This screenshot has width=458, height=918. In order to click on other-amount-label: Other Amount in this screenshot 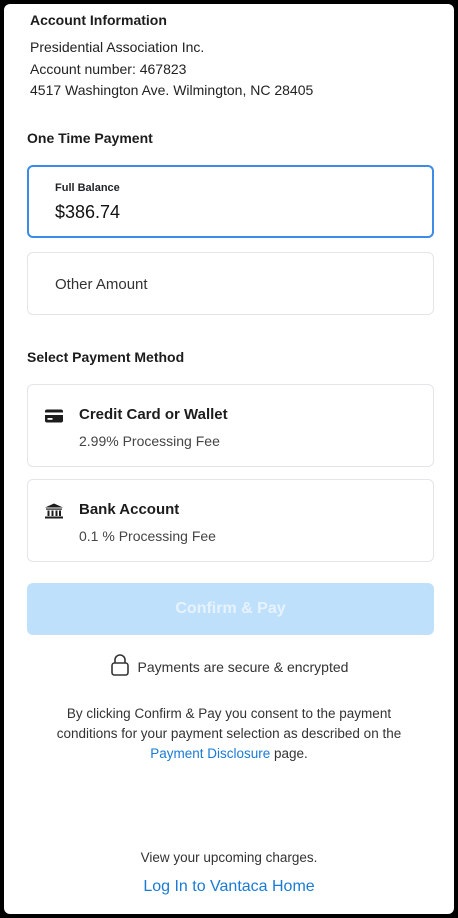, I will do `click(101, 284)`.